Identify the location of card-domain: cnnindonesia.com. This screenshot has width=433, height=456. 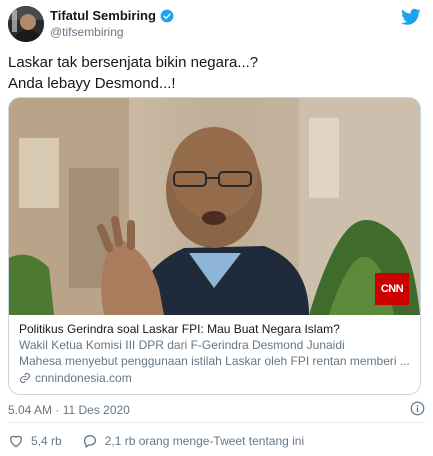
(83, 378).